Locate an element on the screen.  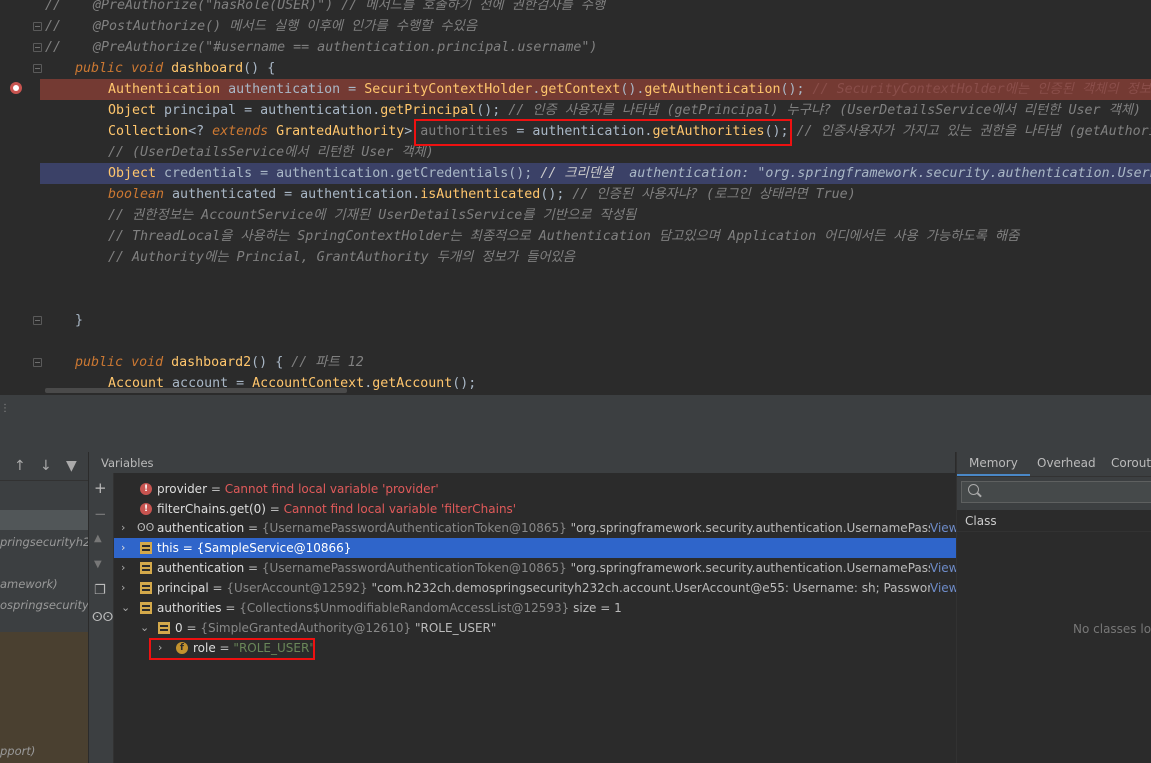
watch-icon: ʘʘ is located at coordinates (146, 527).